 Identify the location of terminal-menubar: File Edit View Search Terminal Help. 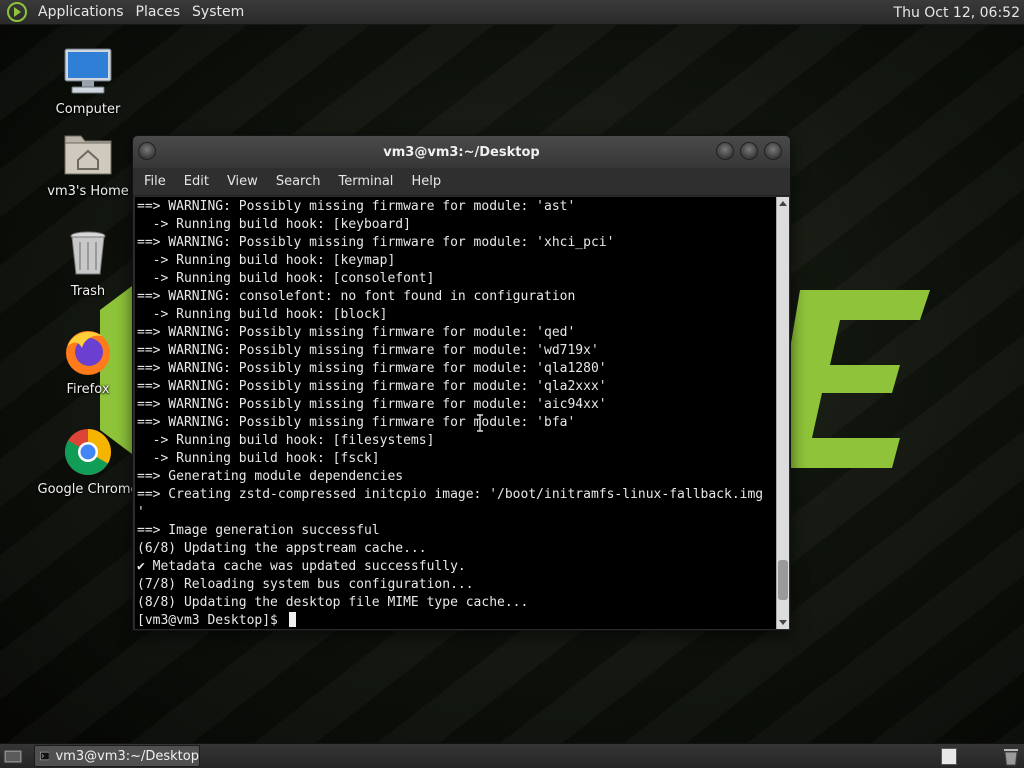
(461, 182).